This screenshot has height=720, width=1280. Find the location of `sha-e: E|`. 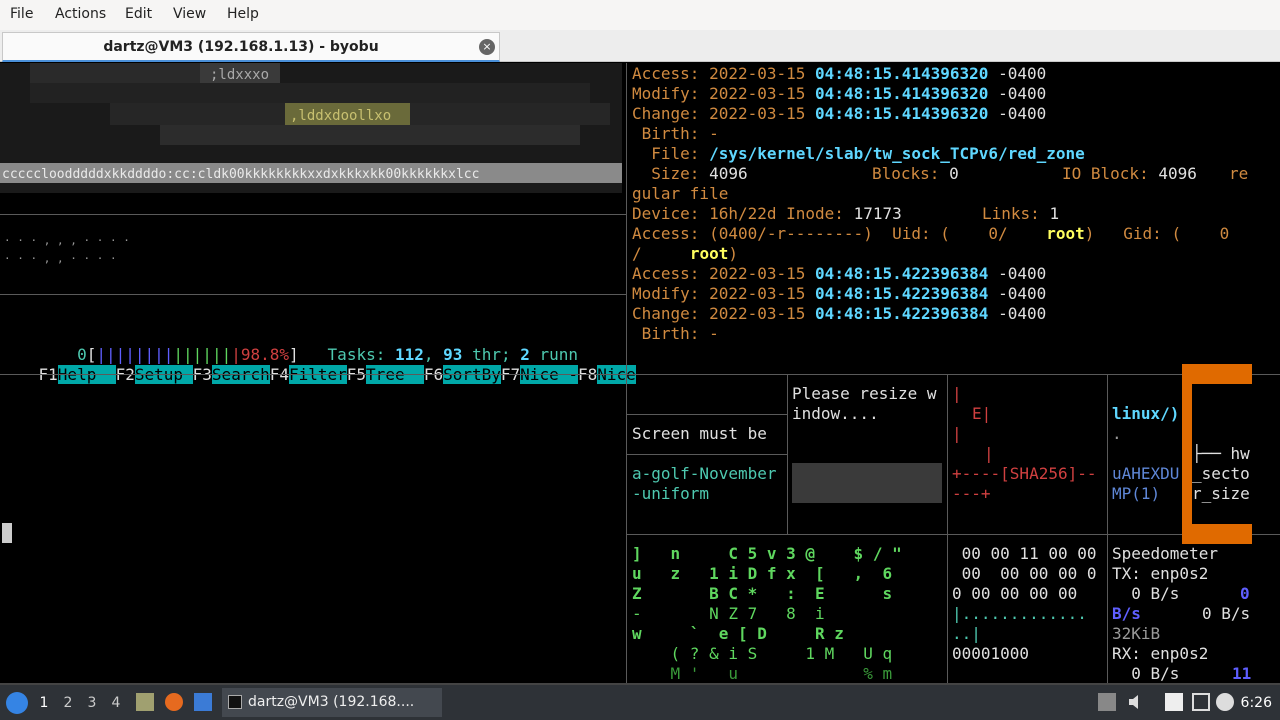

sha-e: E| is located at coordinates (982, 413).